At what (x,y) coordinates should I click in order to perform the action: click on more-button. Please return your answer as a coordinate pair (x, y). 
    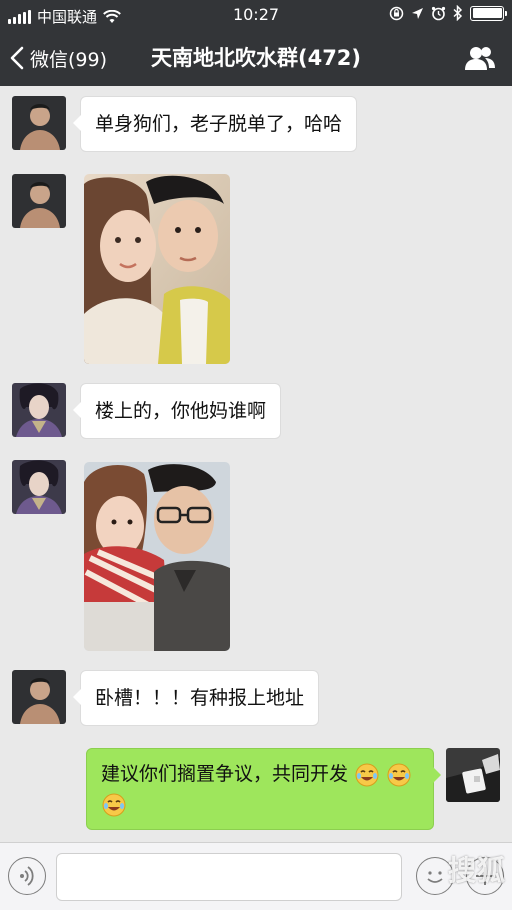
    Looking at the image, I should click on (485, 876).